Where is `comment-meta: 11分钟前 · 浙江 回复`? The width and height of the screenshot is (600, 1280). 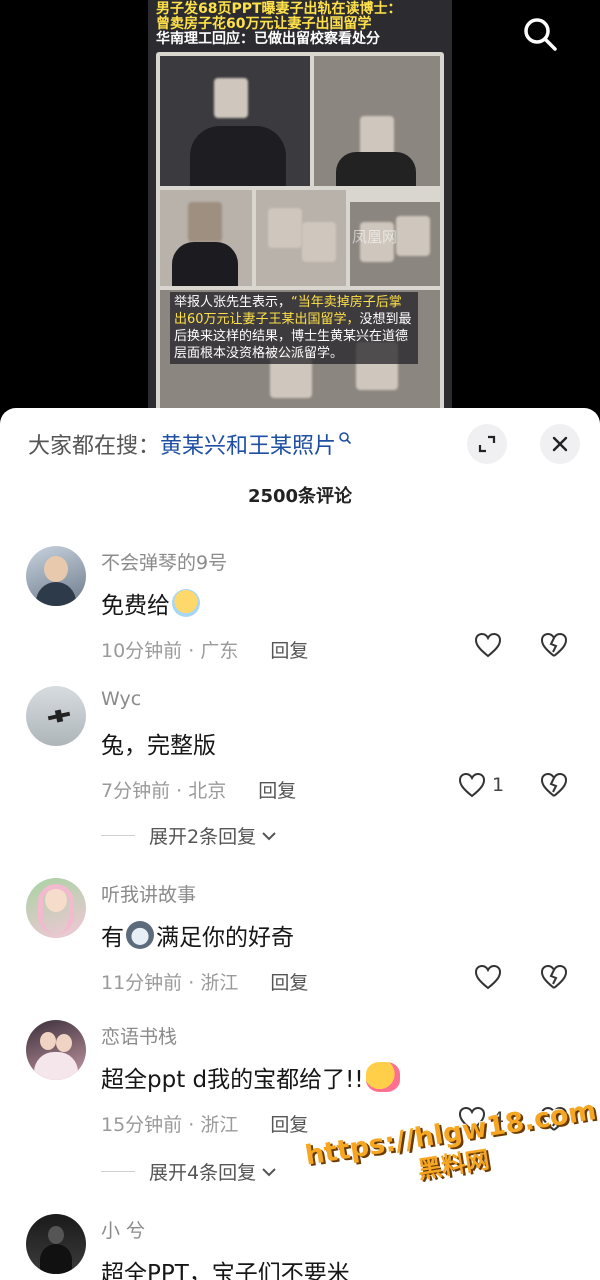
comment-meta: 11分钟前 · 浙江 回复 is located at coordinates (204, 981).